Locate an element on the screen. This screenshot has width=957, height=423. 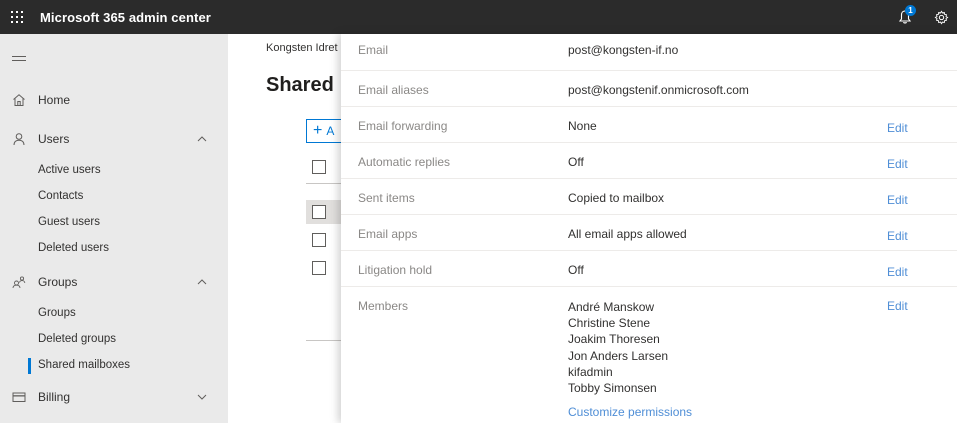
plus-icon: + is located at coordinates (318, 130).